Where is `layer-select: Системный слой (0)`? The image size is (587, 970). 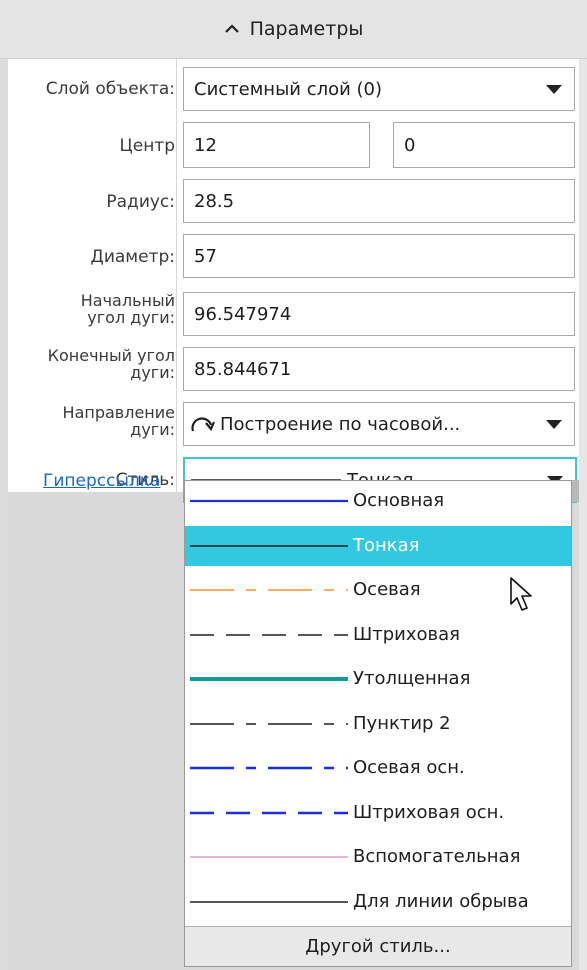 layer-select: Системный слой (0) is located at coordinates (379, 89).